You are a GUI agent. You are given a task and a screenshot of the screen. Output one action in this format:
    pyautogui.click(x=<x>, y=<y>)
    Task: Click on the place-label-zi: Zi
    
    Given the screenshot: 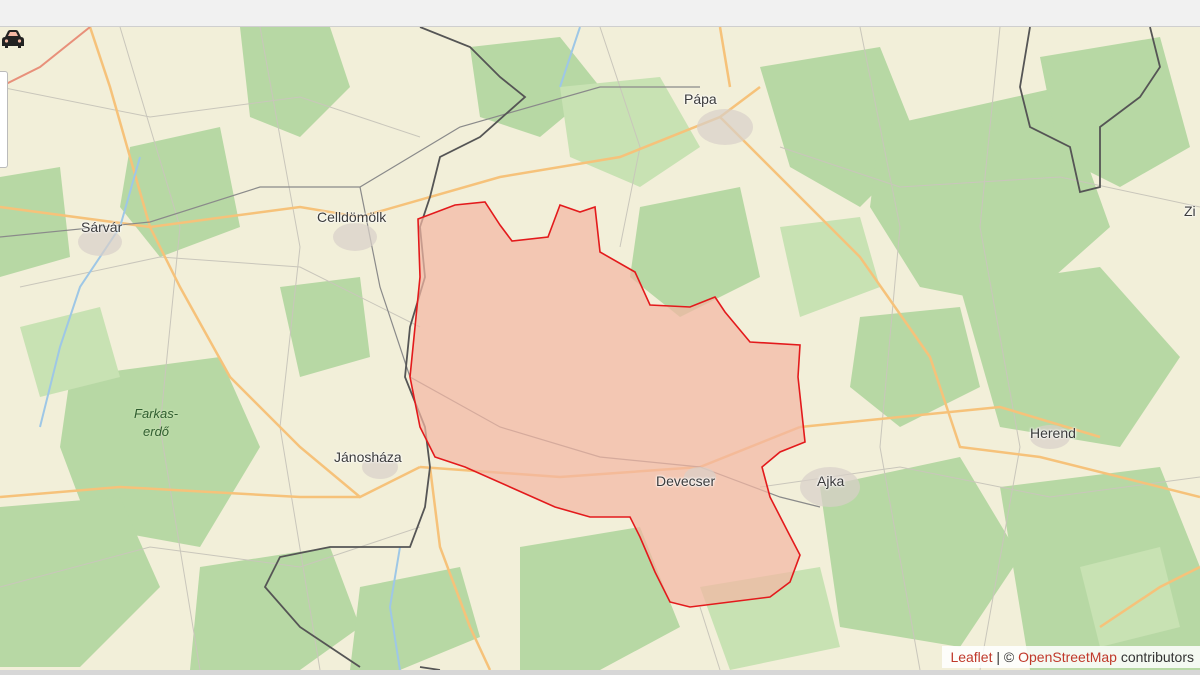 What is the action you would take?
    pyautogui.click(x=1190, y=211)
    